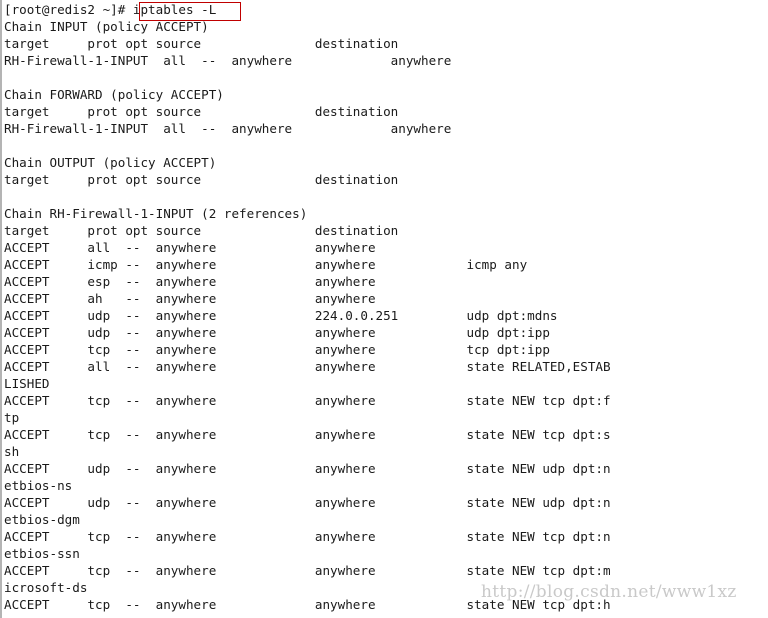 The image size is (768, 618). What do you see at coordinates (38, 485) in the screenshot?
I see `terminal-output-line: etbios-ns` at bounding box center [38, 485].